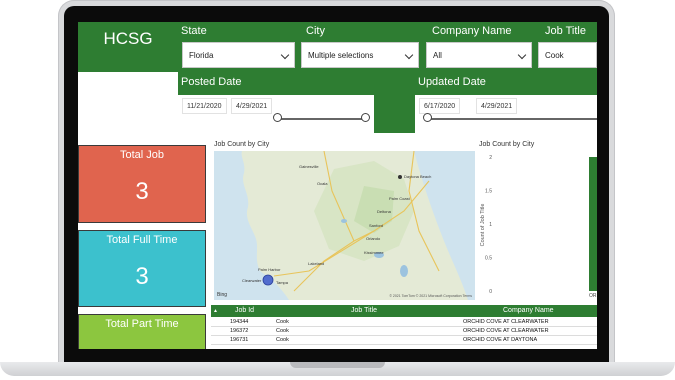 The height and width of the screenshot is (380, 675). I want to click on logo: HCSG, so click(128, 47).